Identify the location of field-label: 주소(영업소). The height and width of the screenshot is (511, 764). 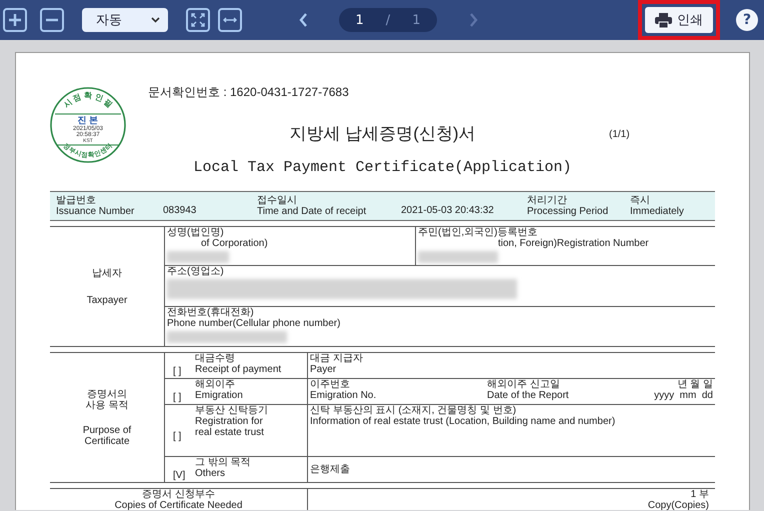
(196, 271).